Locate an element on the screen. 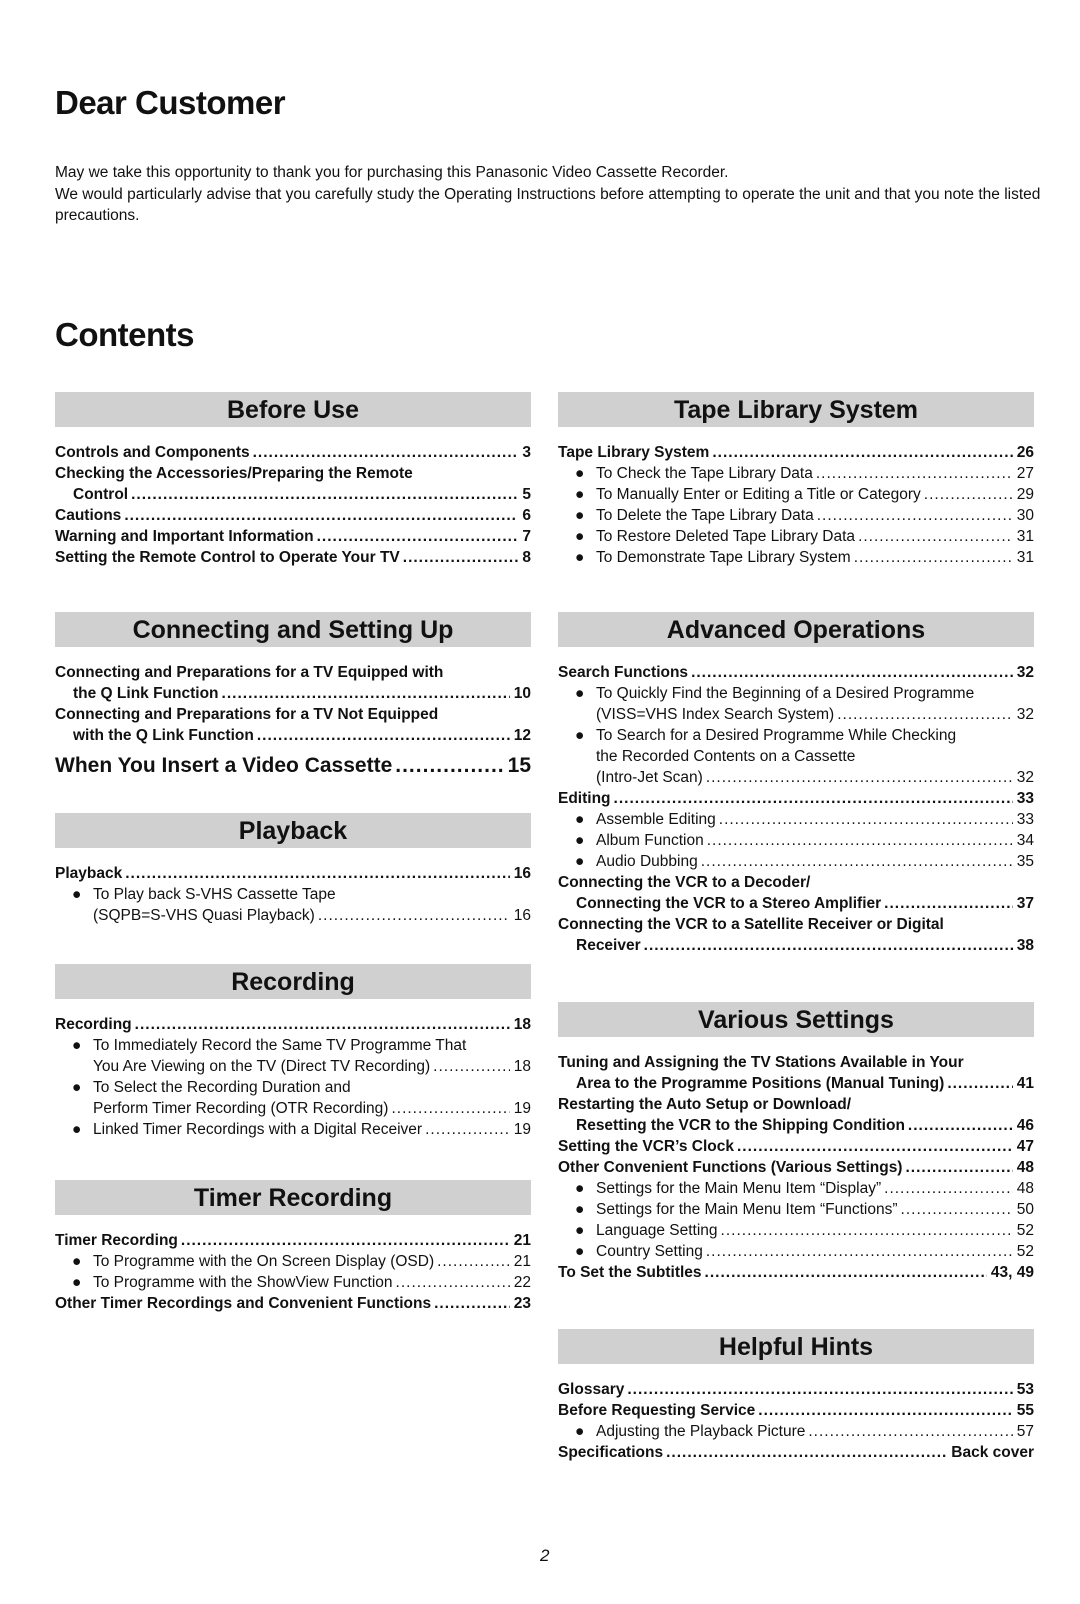 This screenshot has height=1604, width=1080. entry-page: 47 is located at coordinates (1025, 1146).